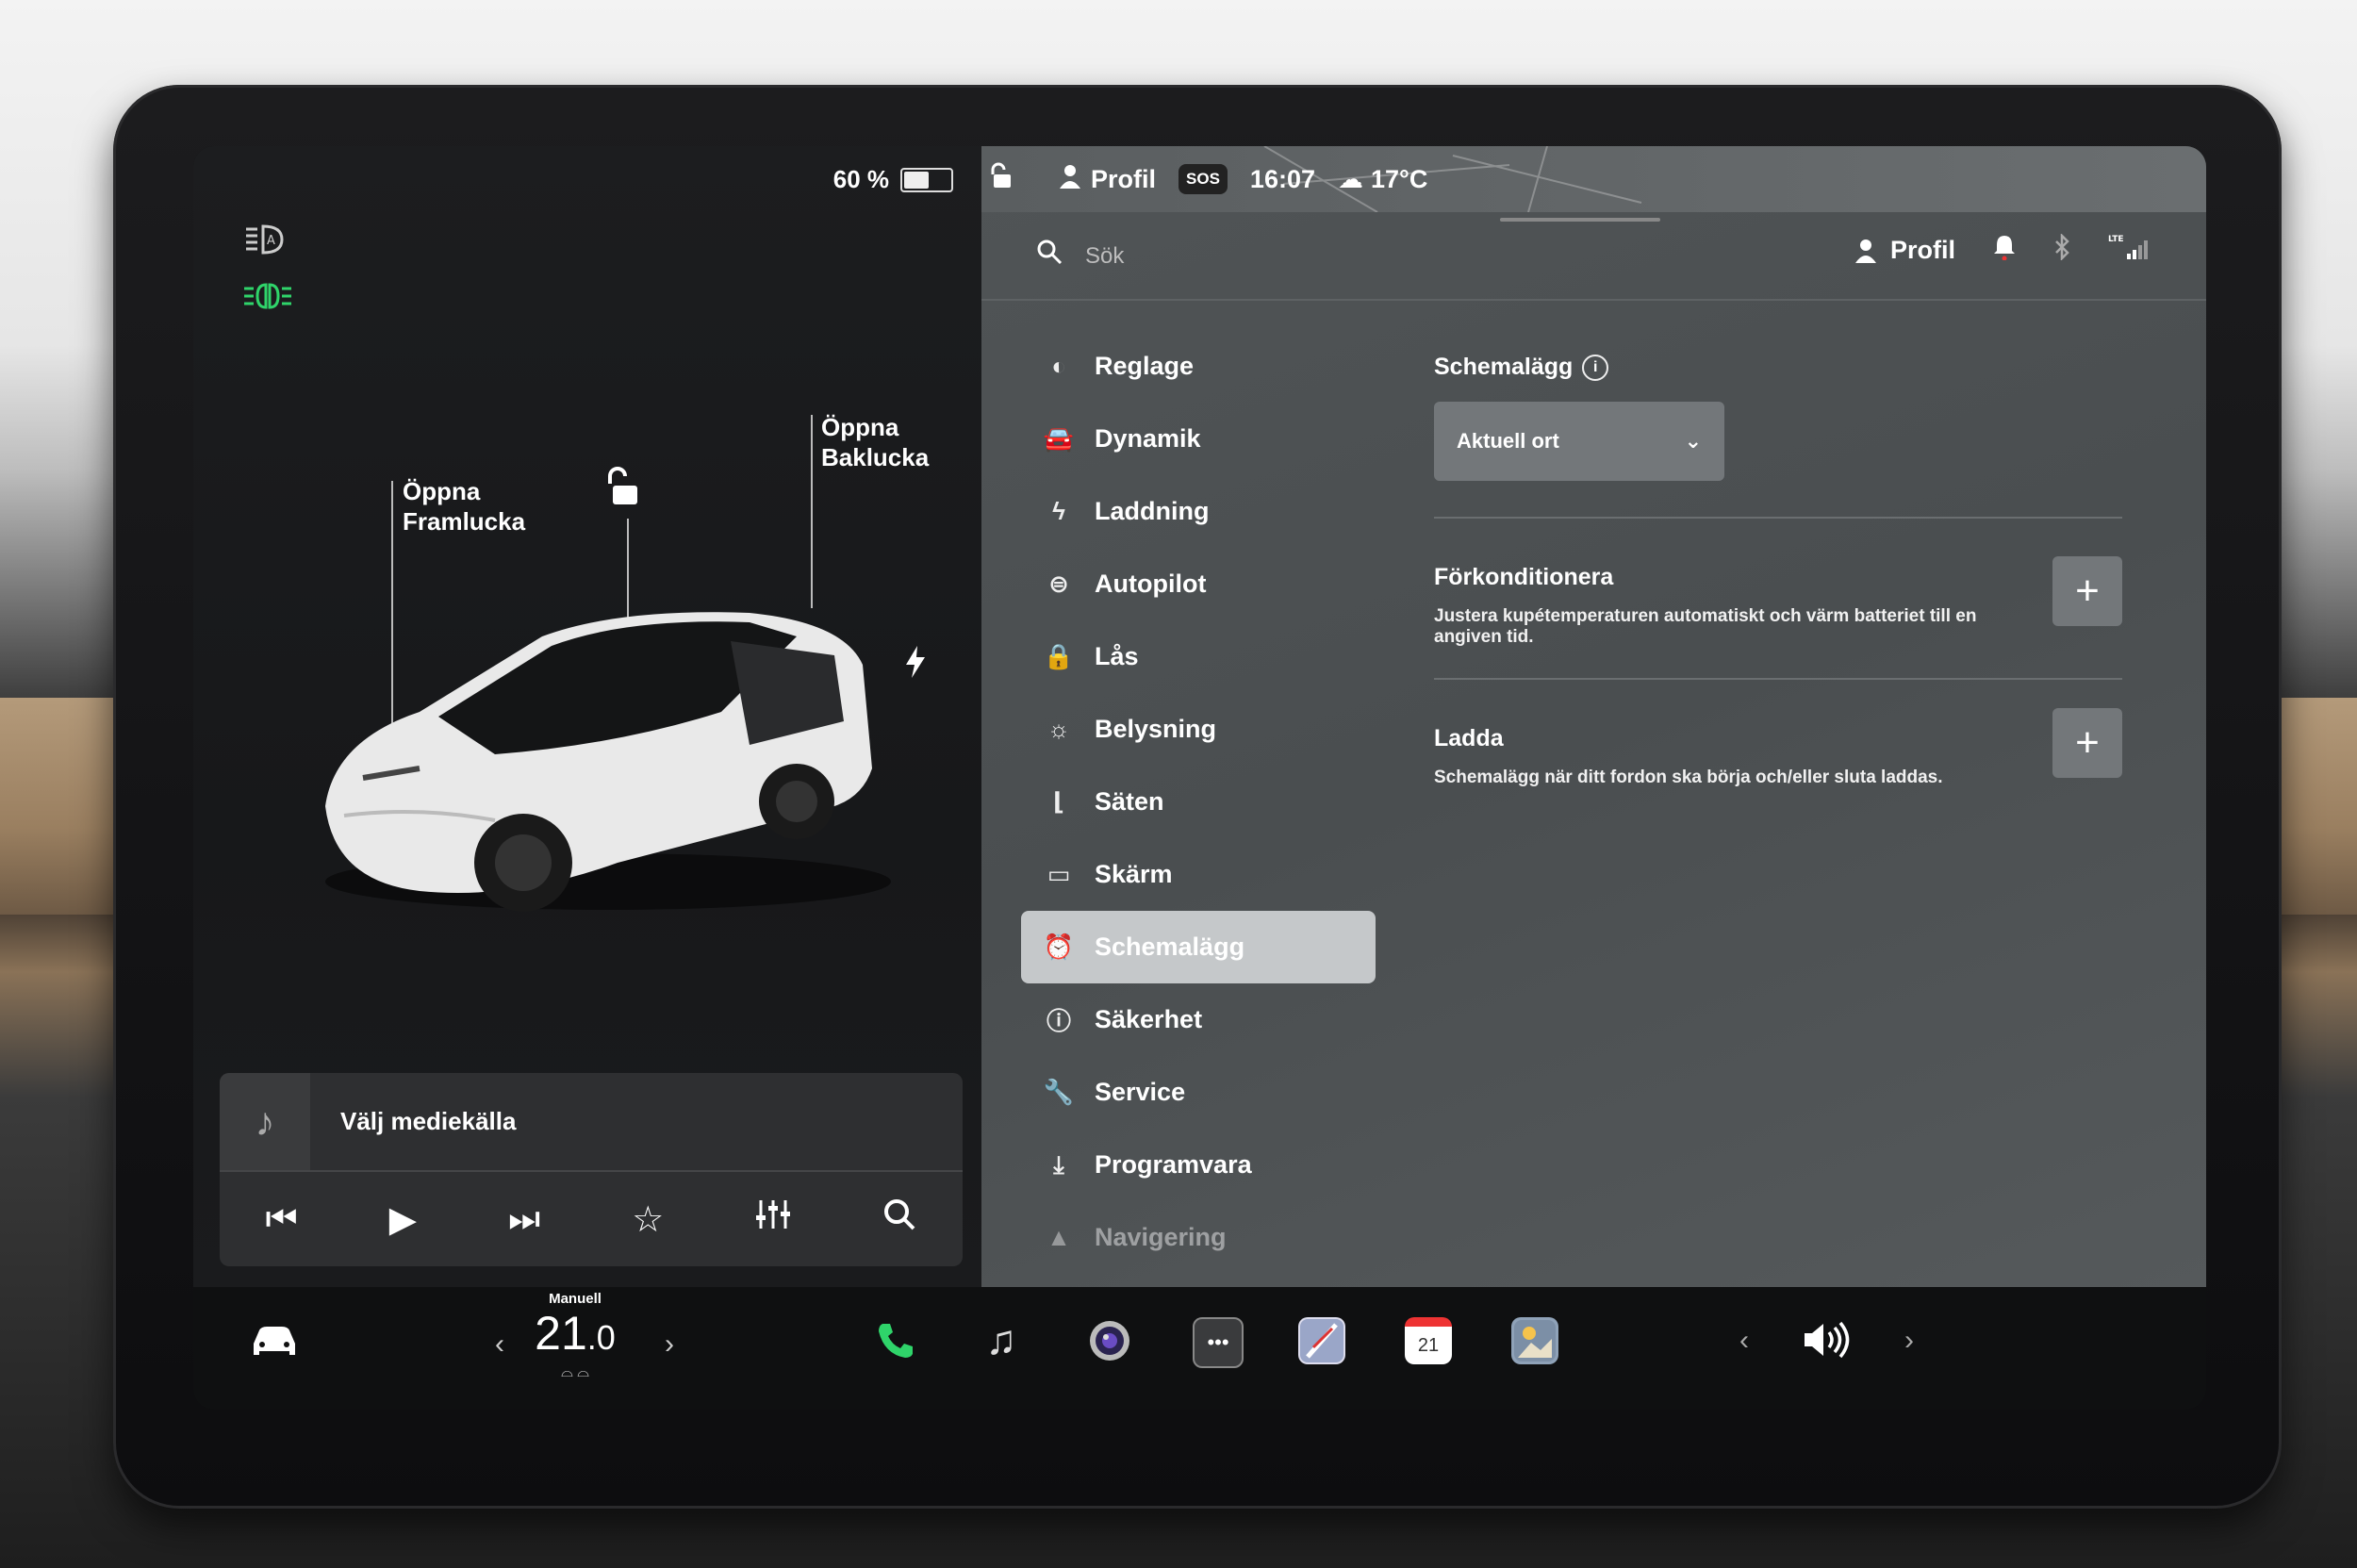 Image resolution: width=2357 pixels, height=1568 pixels. I want to click on toggle-icon: ◐, so click(1058, 366).